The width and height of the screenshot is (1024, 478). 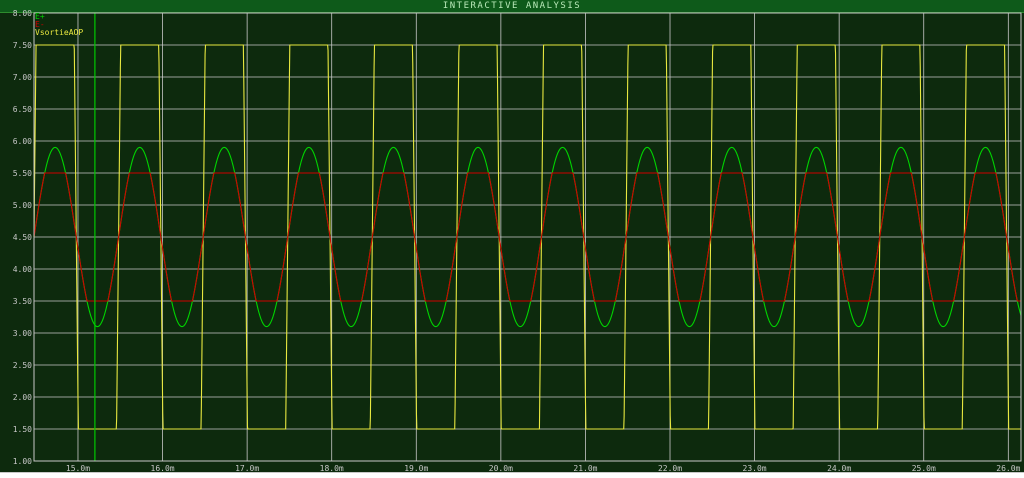 I want to click on y-tick-label: 1.00, so click(x=22, y=461).